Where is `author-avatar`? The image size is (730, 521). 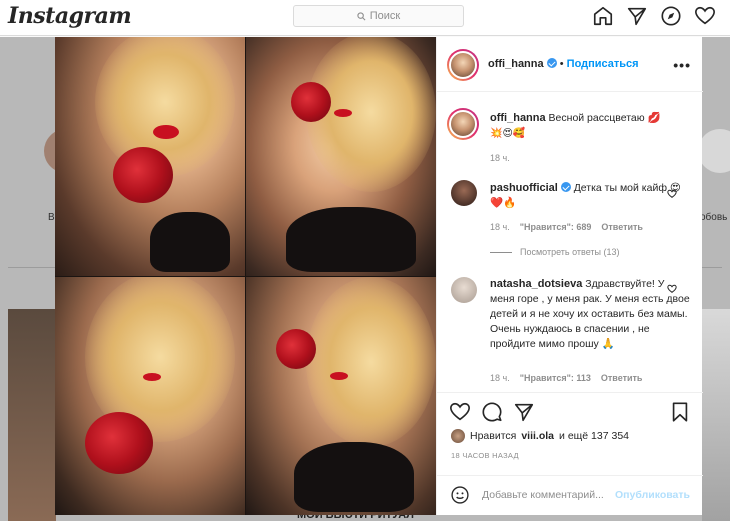 author-avatar is located at coordinates (463, 65).